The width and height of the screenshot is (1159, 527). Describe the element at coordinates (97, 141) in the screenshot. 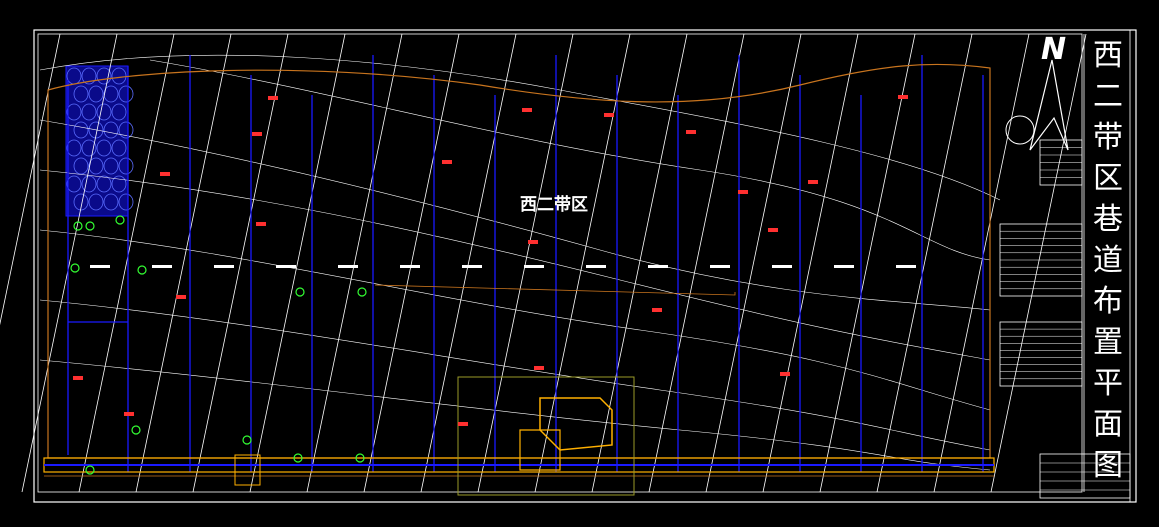

I see `goaf-area` at that location.